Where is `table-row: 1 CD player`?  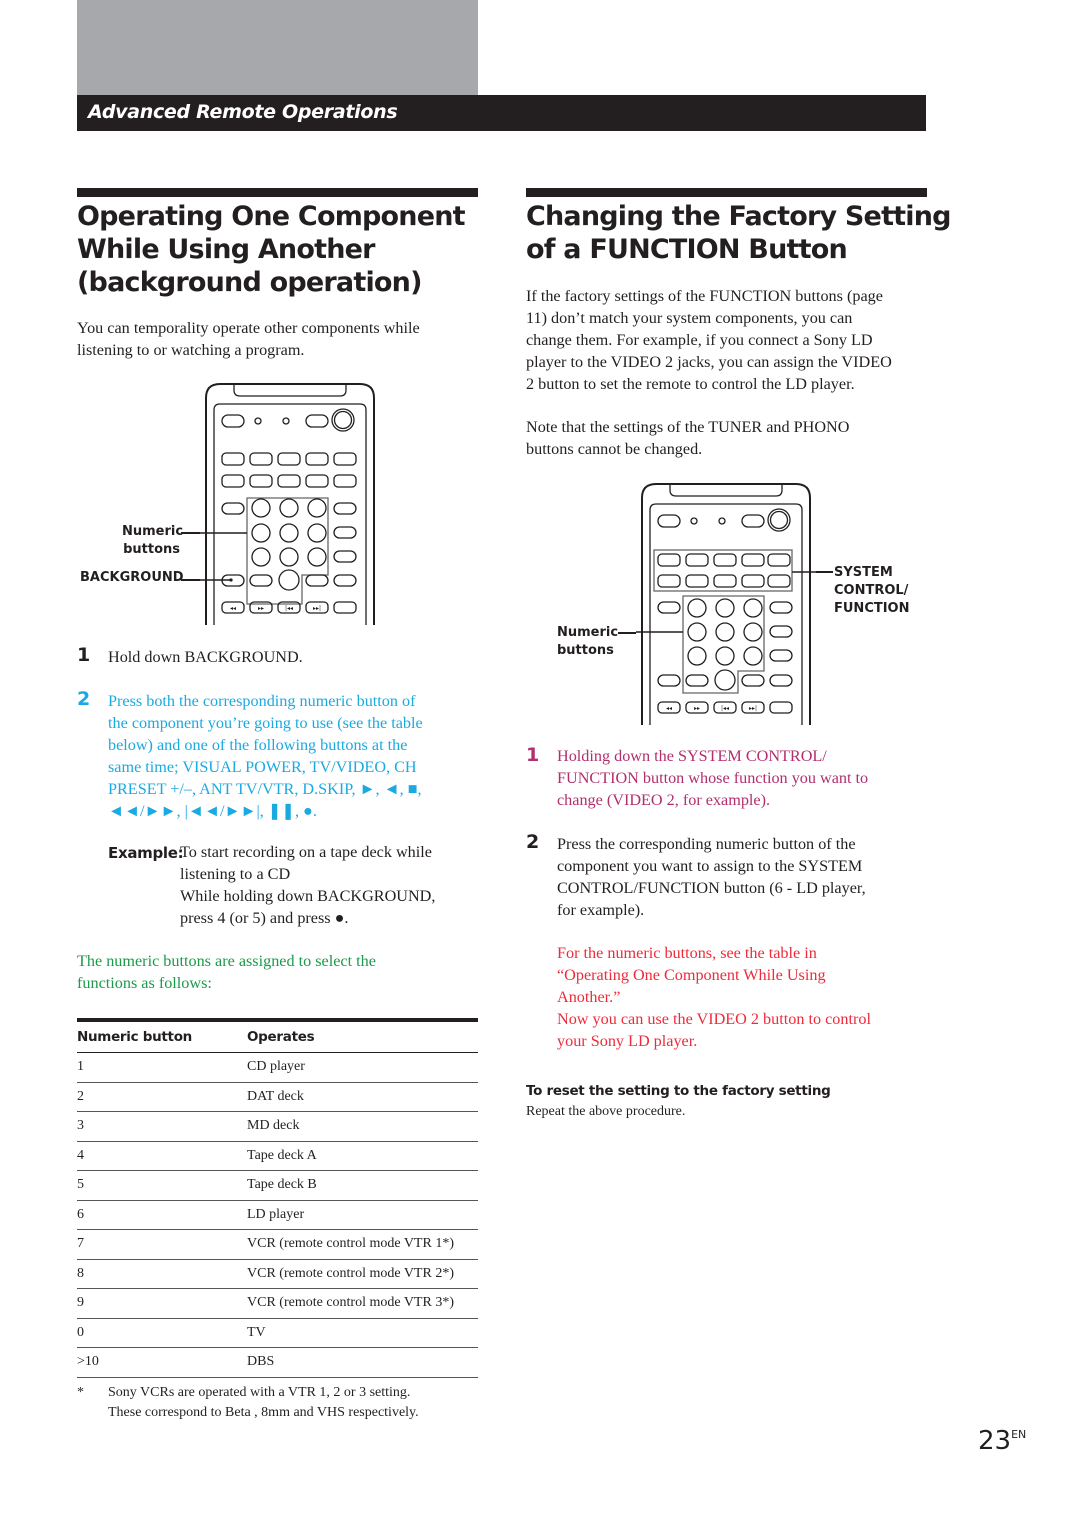 table-row: 1 CD player is located at coordinates (277, 1067).